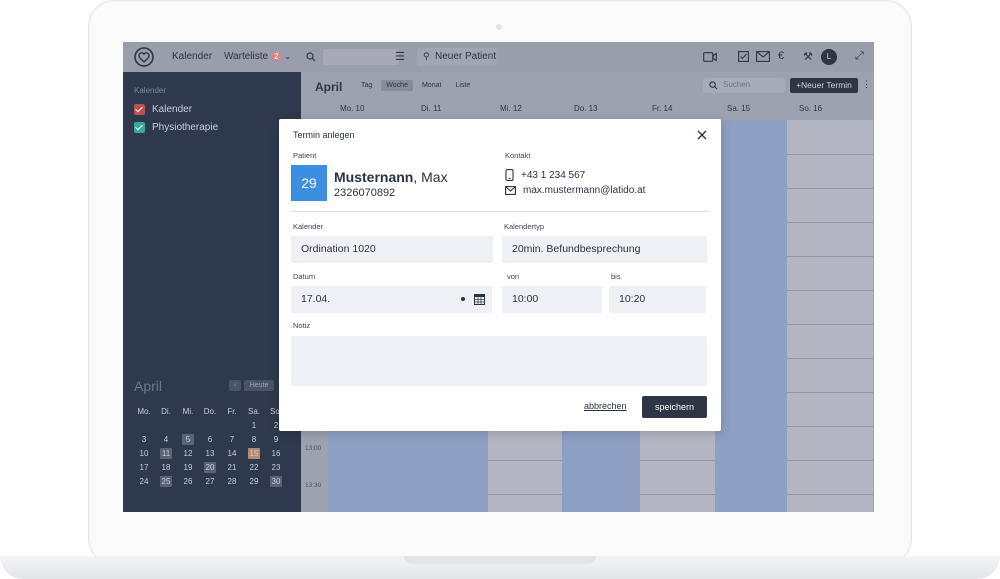 Image resolution: width=1000 pixels, height=579 pixels. I want to click on top-search-input, so click(361, 57).